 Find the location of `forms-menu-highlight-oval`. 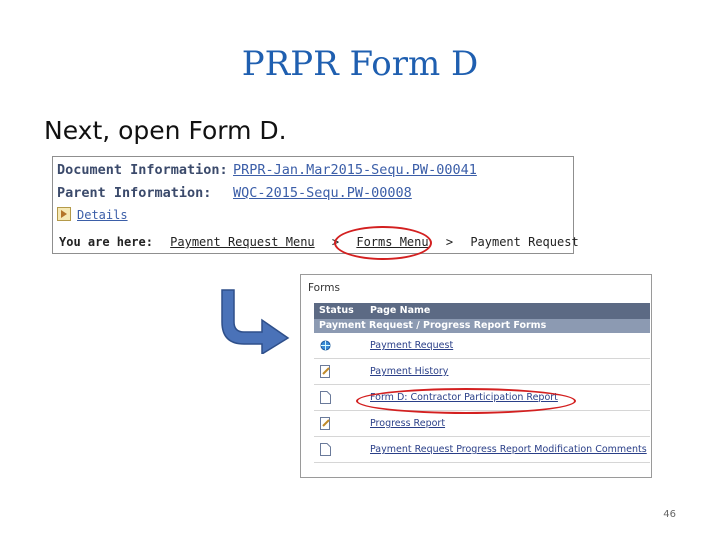

forms-menu-highlight-oval is located at coordinates (383, 243).